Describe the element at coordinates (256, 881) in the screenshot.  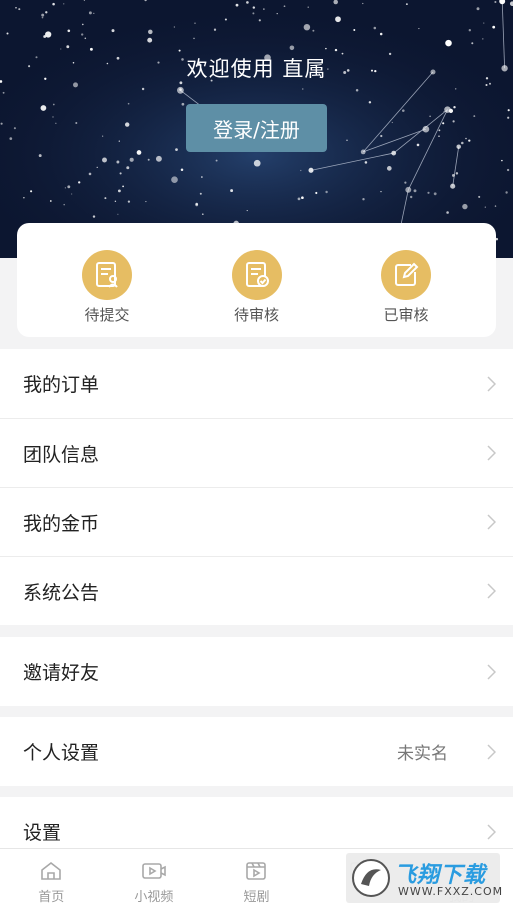
I see `tab-short-drama: 短剧` at that location.